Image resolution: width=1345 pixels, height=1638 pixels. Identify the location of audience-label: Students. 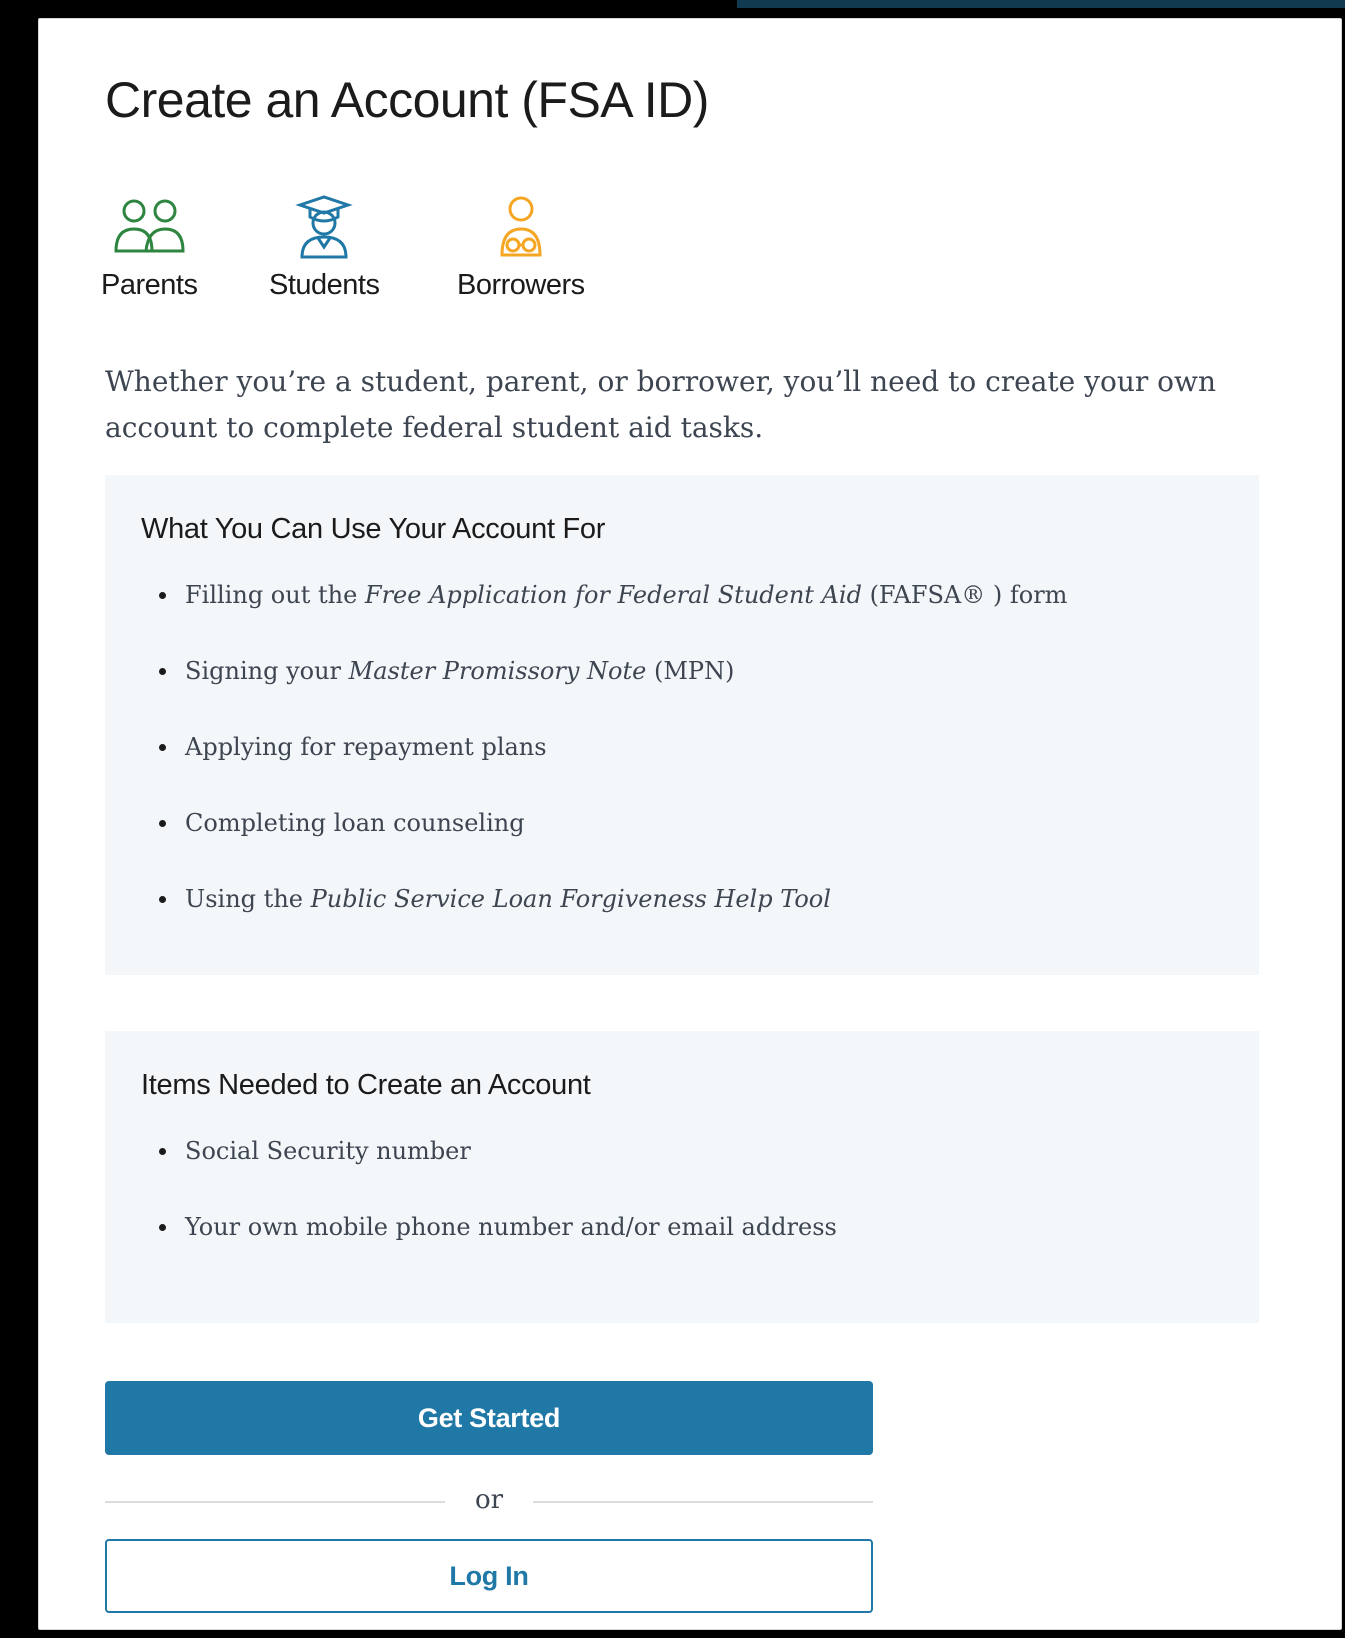
(324, 285).